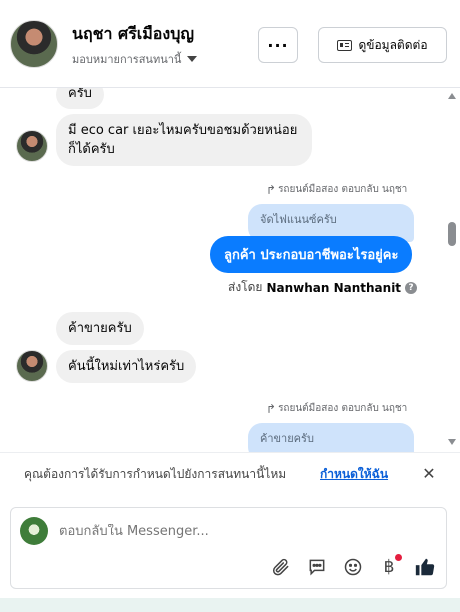 The image size is (460, 612). I want to click on scroll-down-arrow-icon, so click(452, 442).